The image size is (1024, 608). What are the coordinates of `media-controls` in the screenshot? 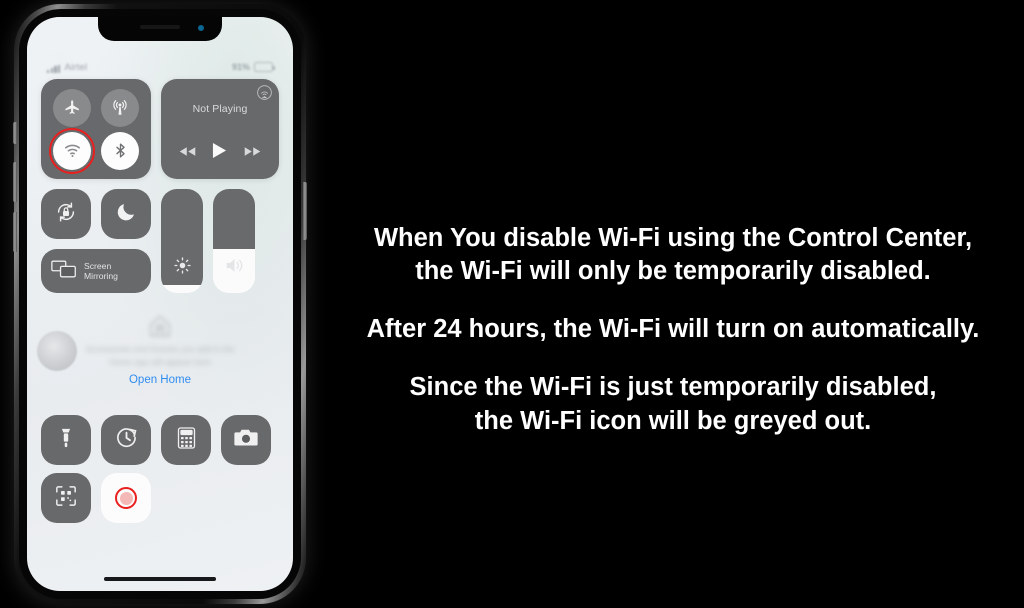 It's located at (220, 153).